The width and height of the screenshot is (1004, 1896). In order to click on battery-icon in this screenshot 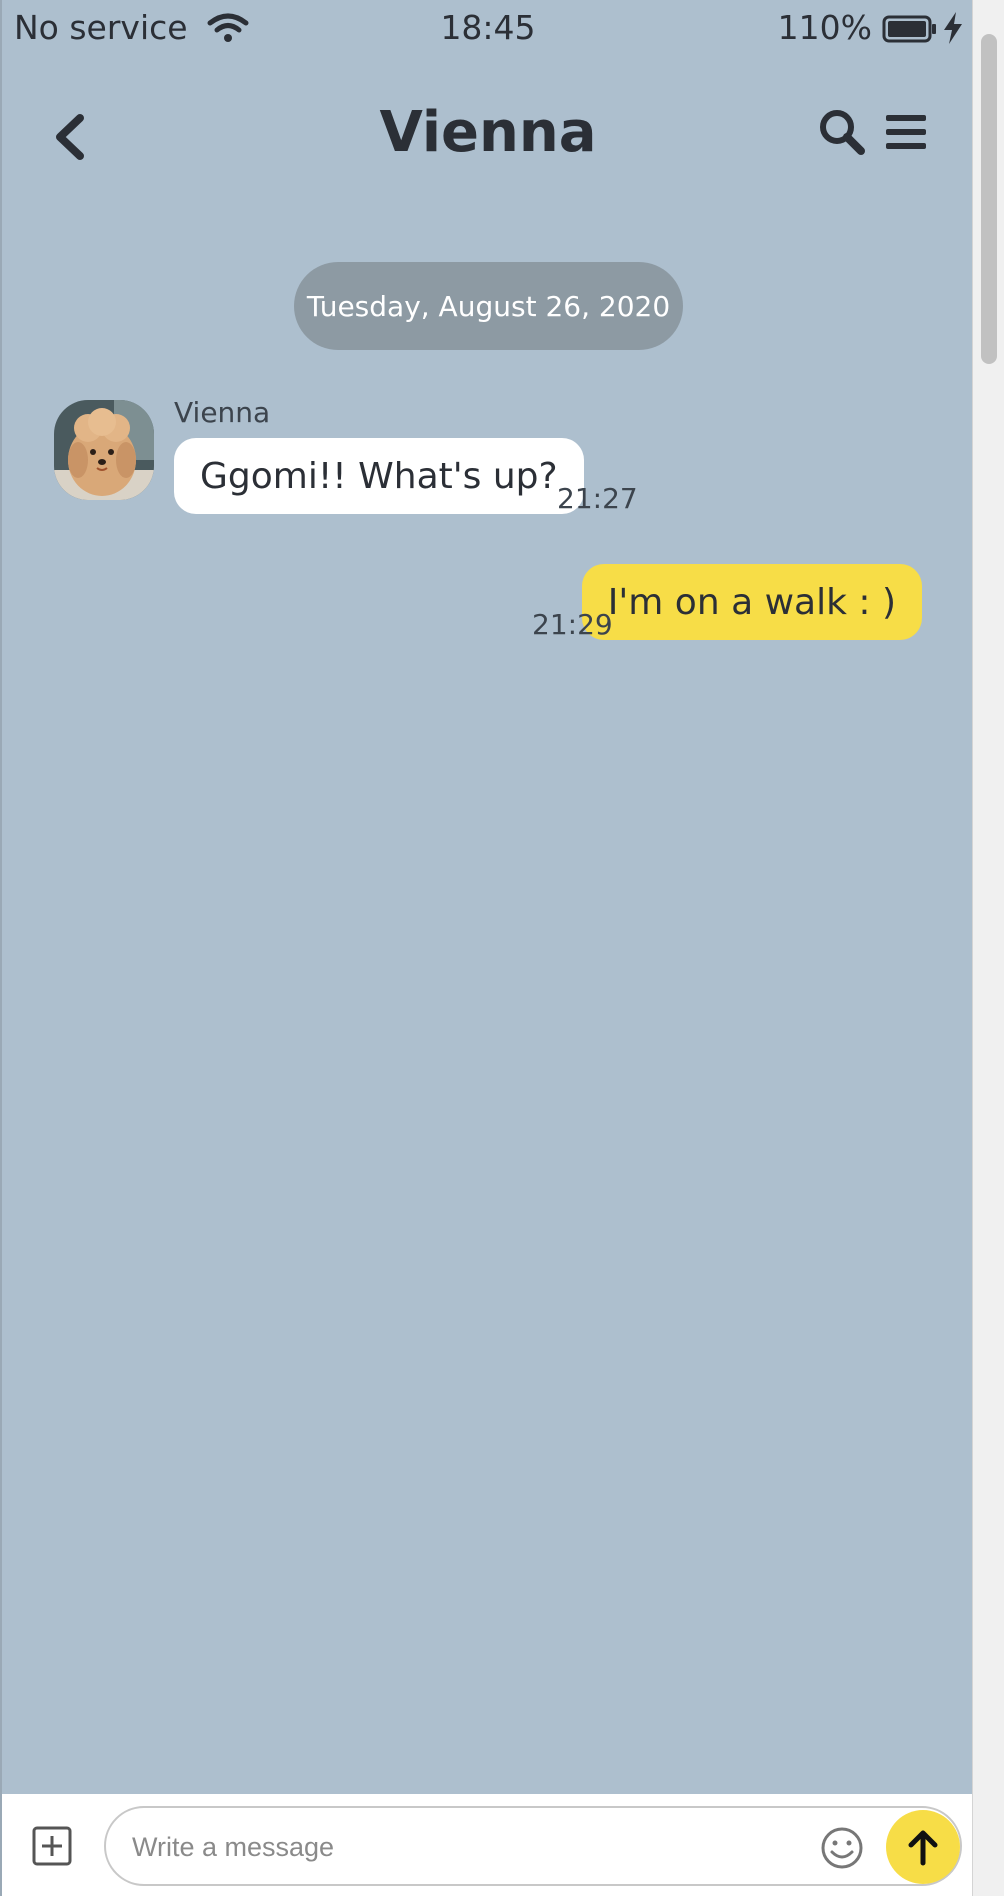, I will do `click(910, 28)`.